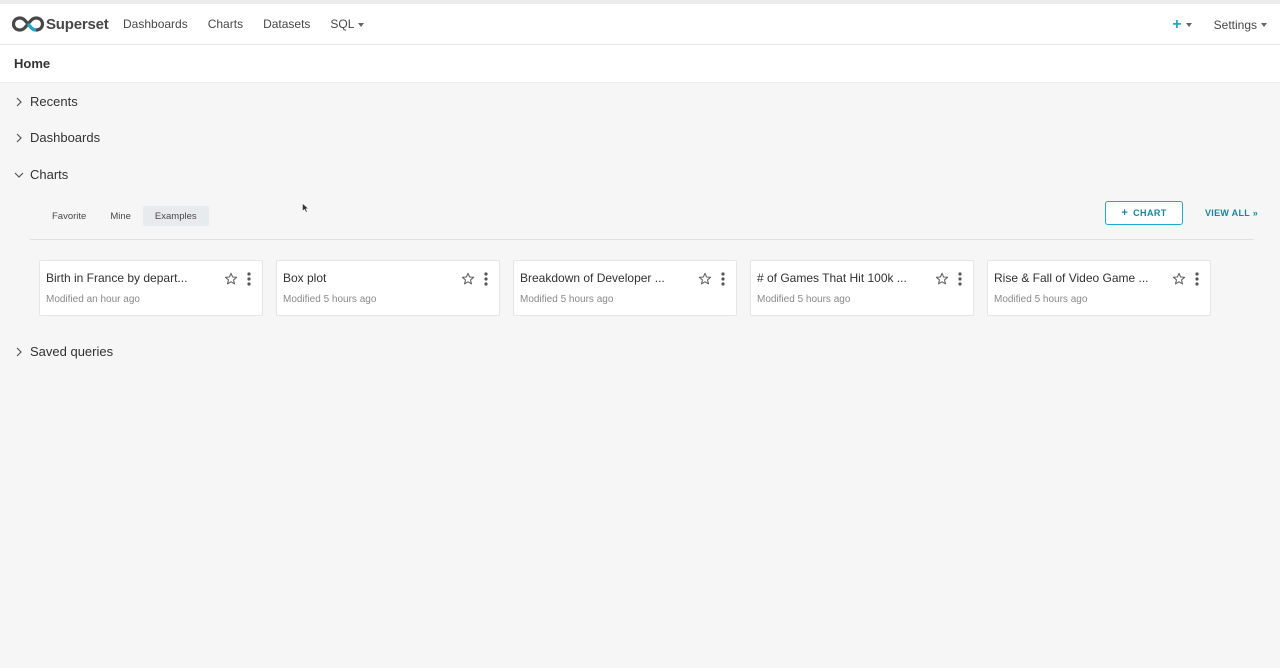  What do you see at coordinates (28, 24) in the screenshot?
I see `superset-logo-icon` at bounding box center [28, 24].